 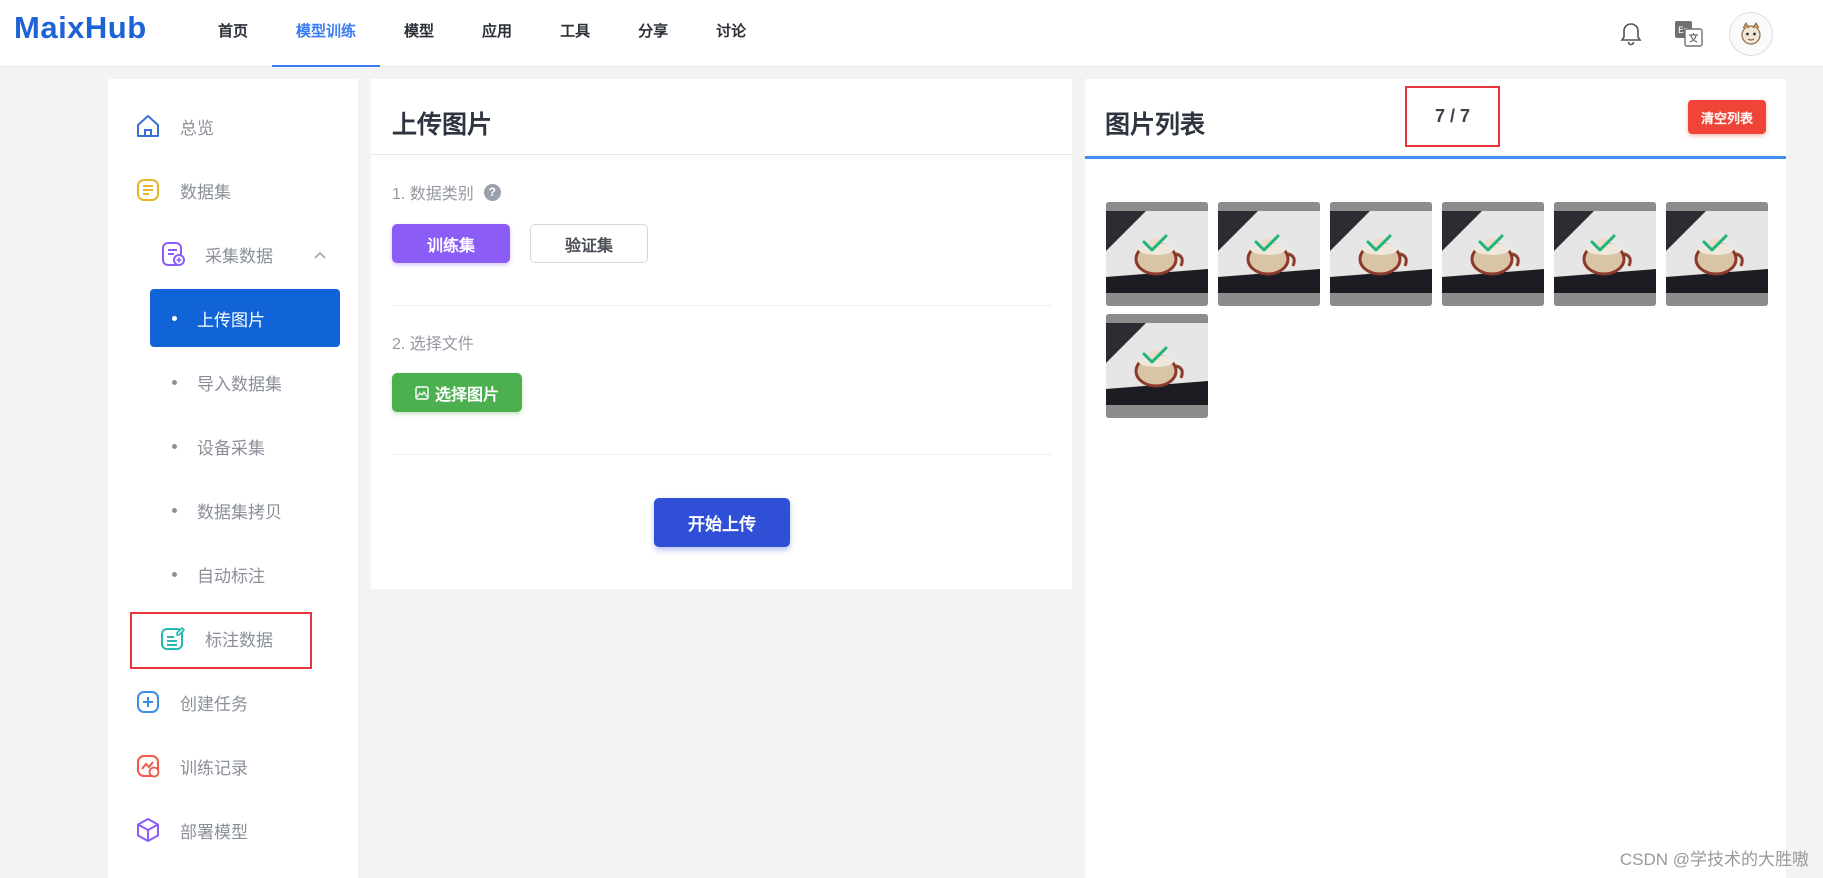 What do you see at coordinates (326, 33) in the screenshot?
I see `nav-model-training: 模型训练` at bounding box center [326, 33].